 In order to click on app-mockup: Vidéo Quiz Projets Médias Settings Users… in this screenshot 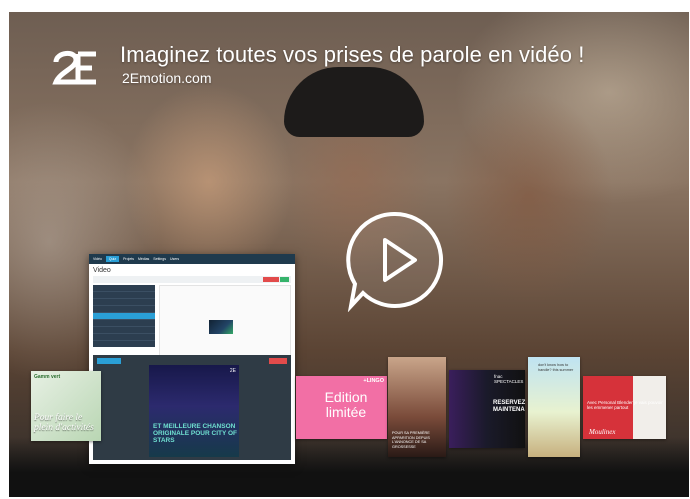, I will do `click(192, 359)`.